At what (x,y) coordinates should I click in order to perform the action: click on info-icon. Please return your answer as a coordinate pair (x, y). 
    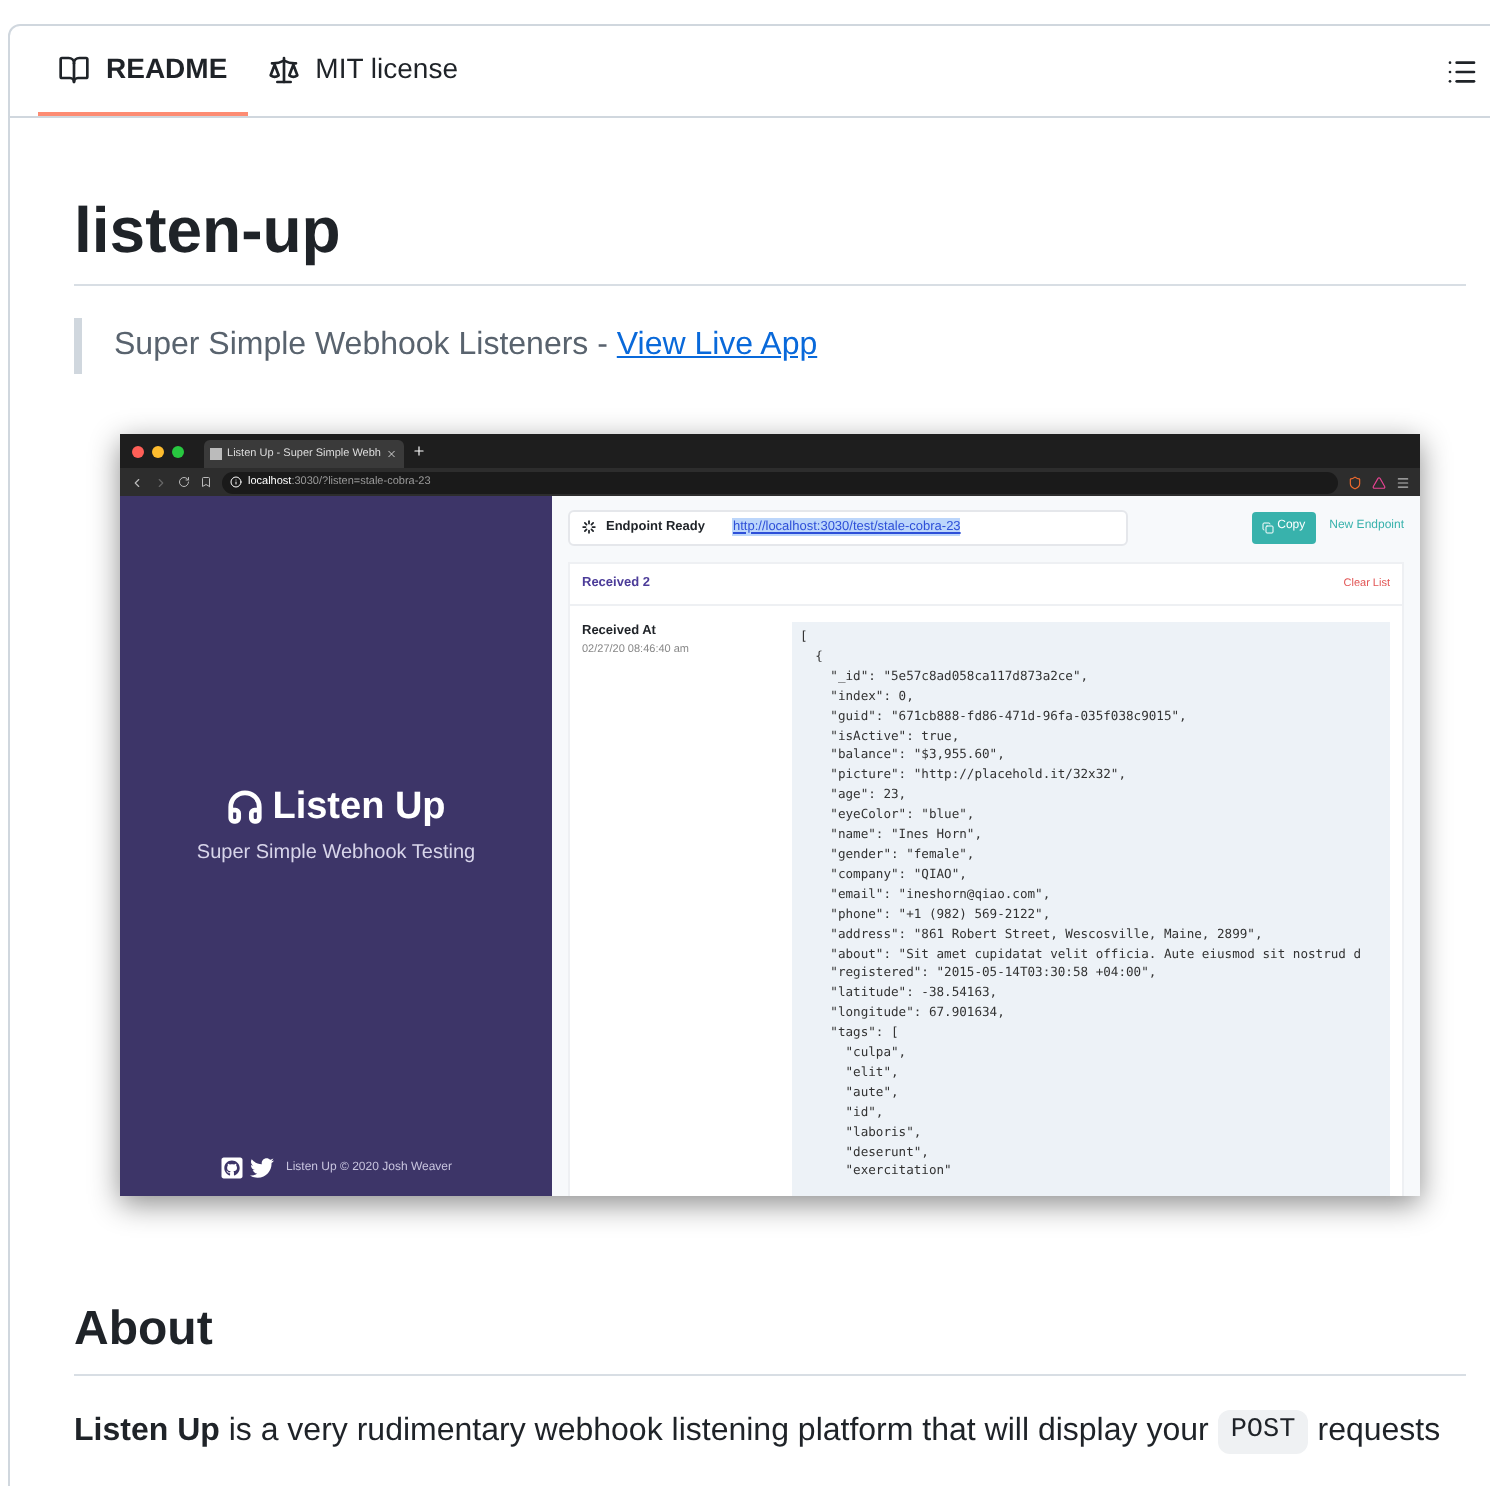
    Looking at the image, I should click on (236, 482).